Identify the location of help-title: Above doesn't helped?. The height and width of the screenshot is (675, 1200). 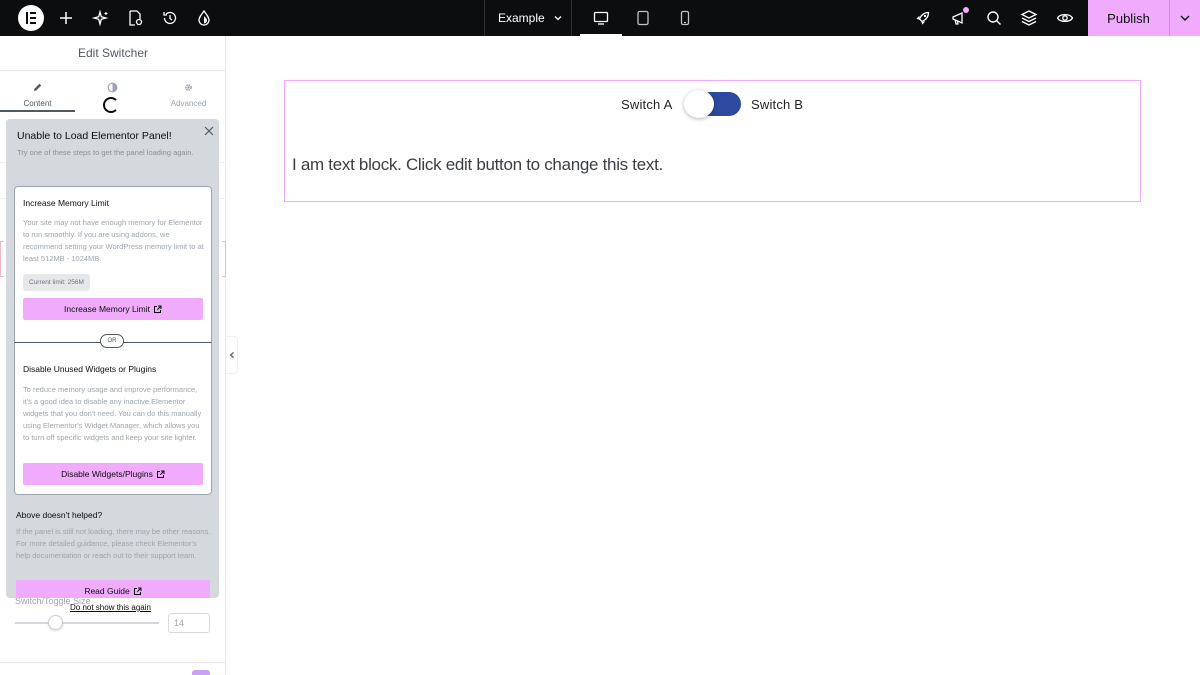
(59, 515).